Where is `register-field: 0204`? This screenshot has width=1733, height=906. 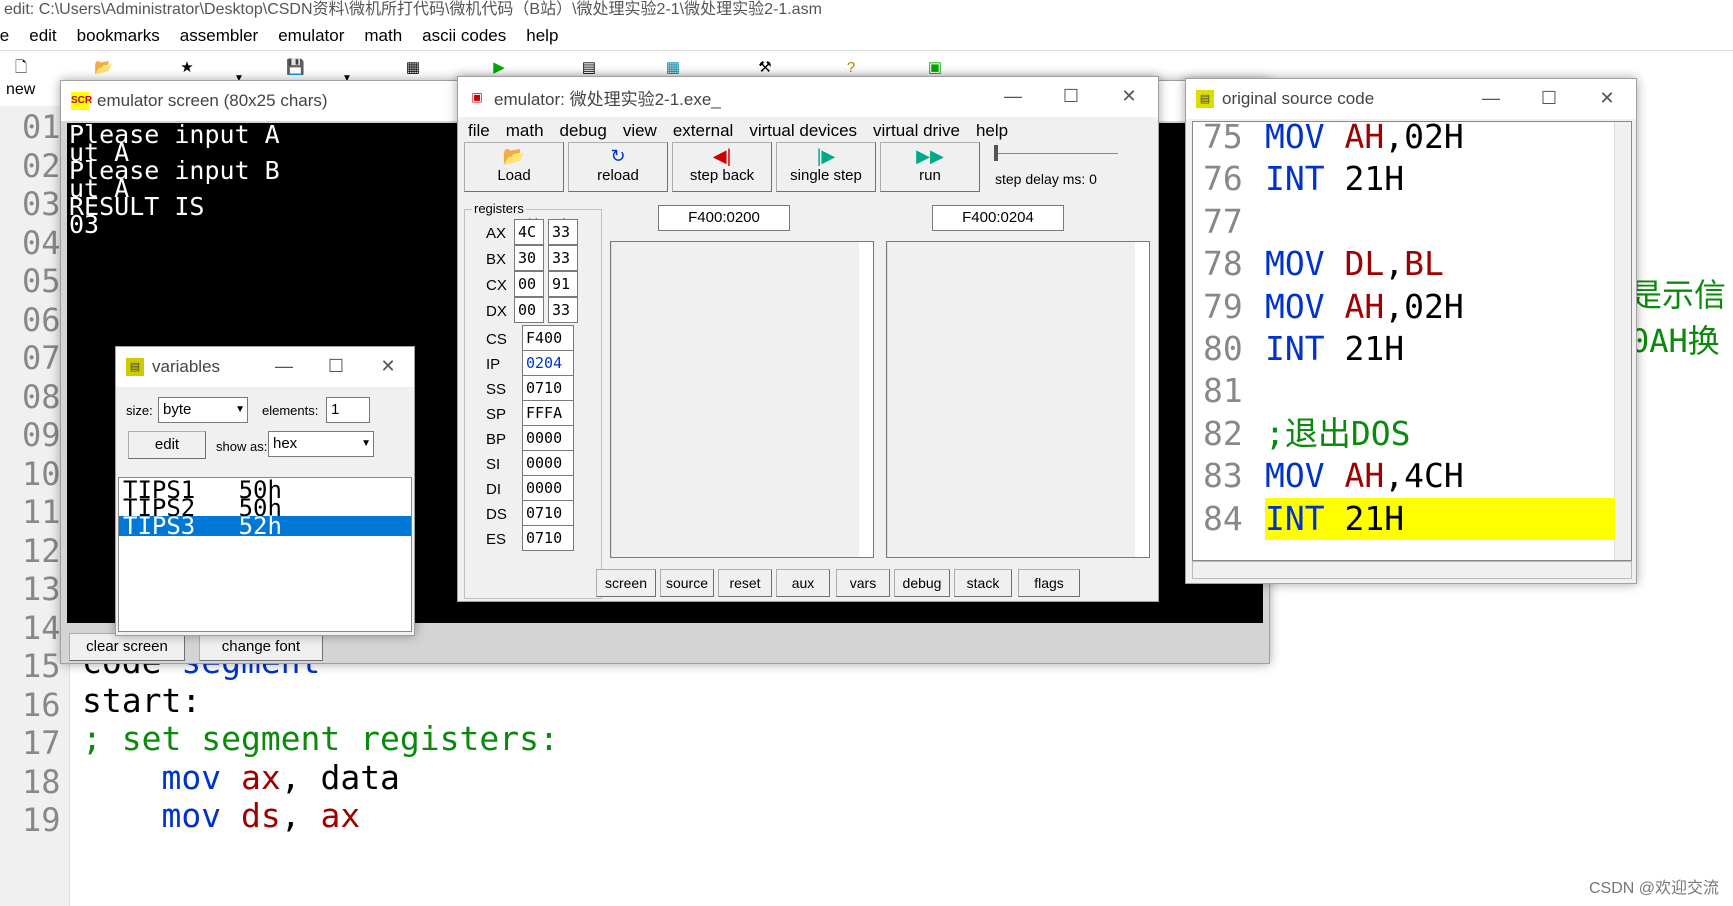
register-field: 0204 is located at coordinates (548, 363).